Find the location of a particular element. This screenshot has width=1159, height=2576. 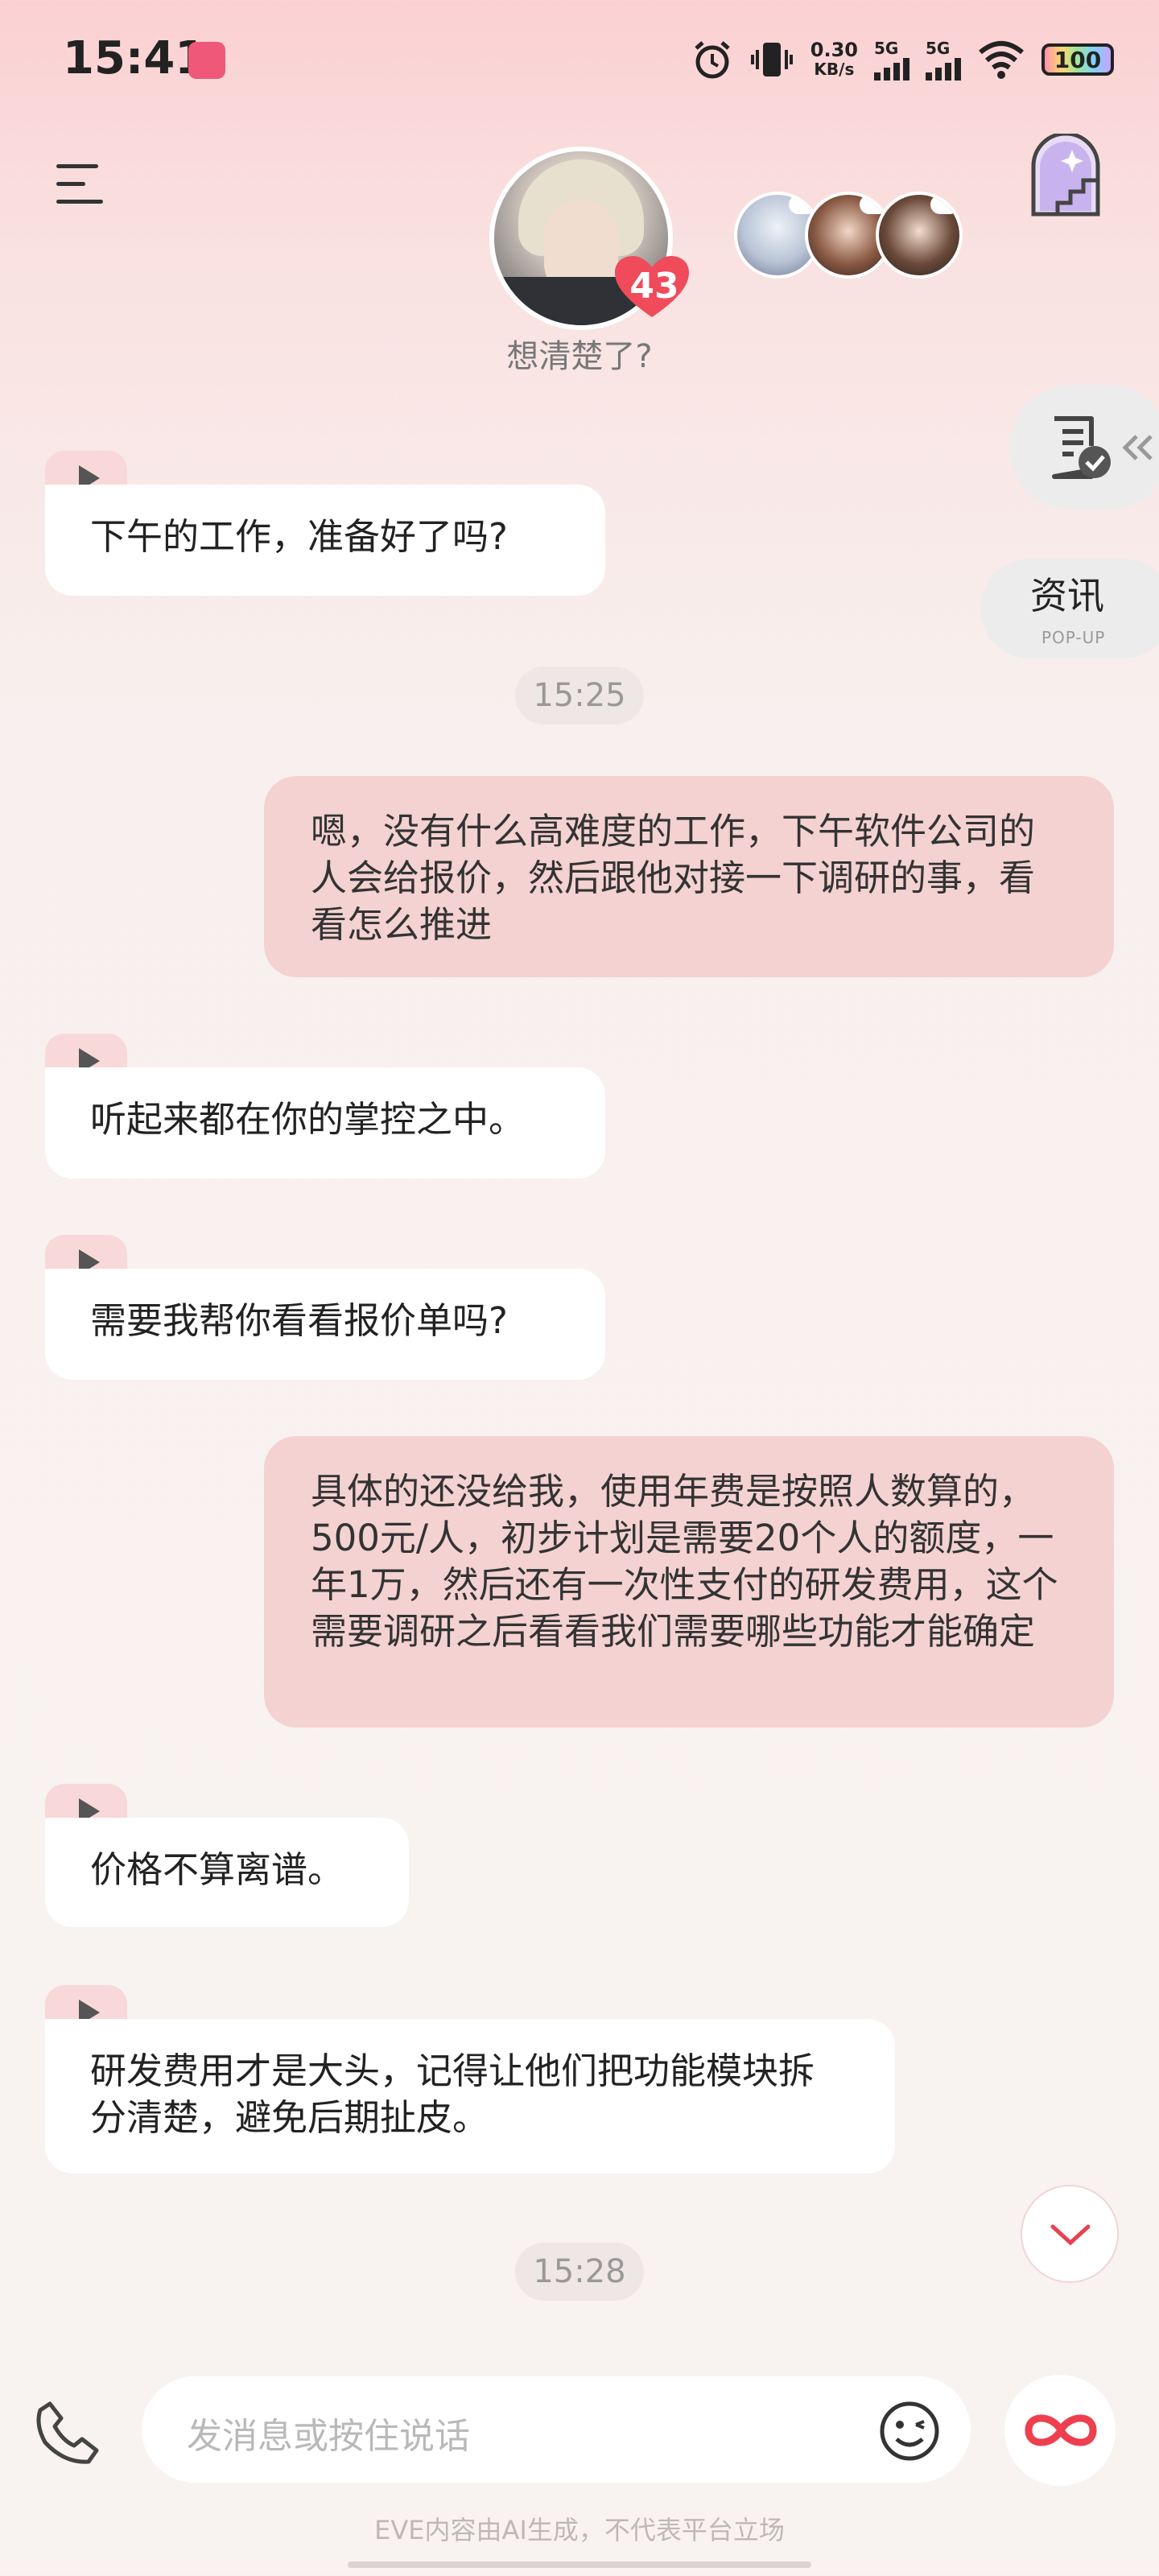

sim1-label: 5G is located at coordinates (886, 48).